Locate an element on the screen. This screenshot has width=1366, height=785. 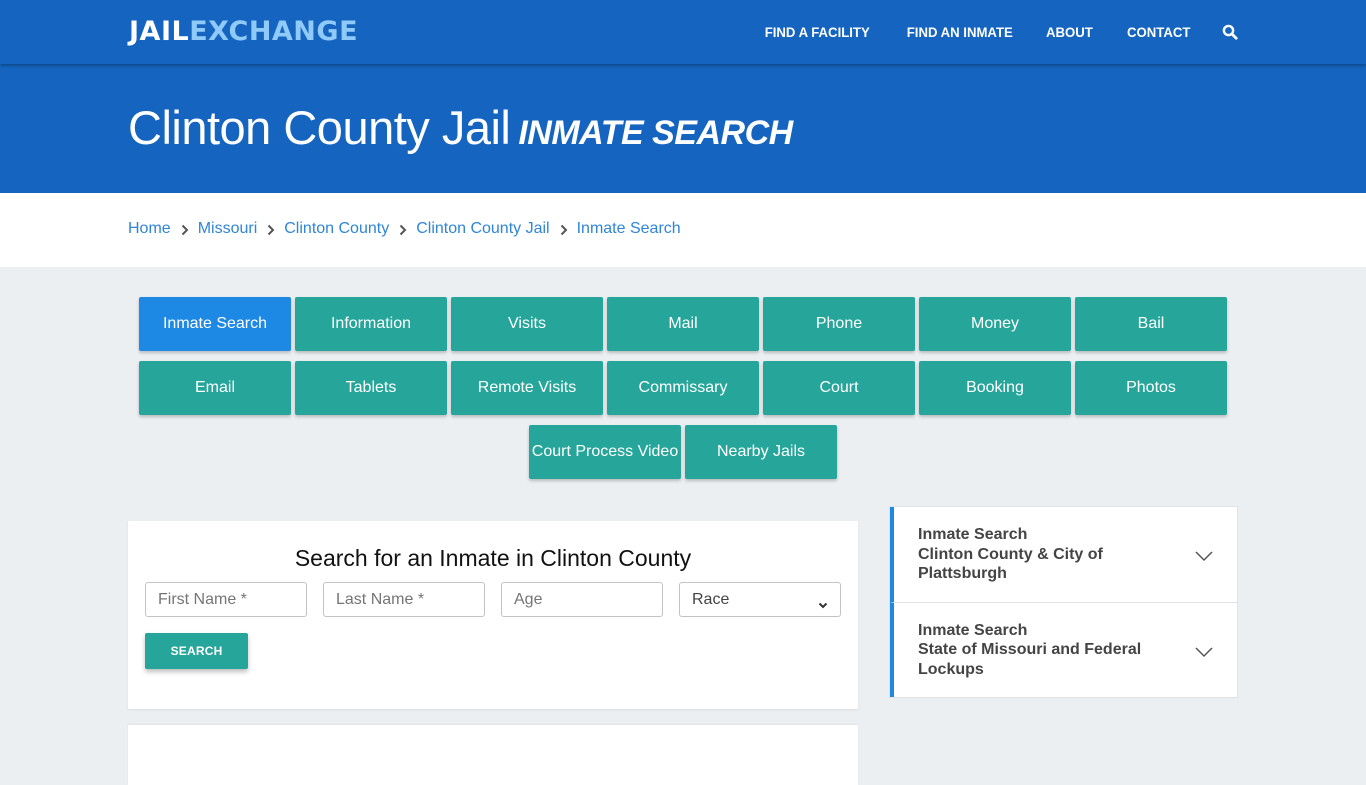
section-button-visits: Visits is located at coordinates (527, 324).